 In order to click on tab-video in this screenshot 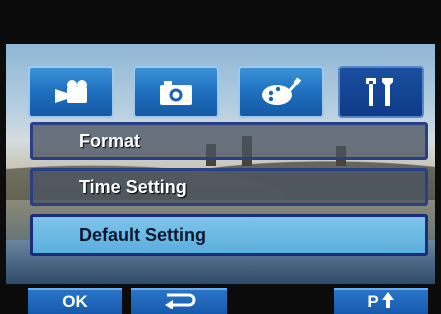, I will do `click(71, 92)`.